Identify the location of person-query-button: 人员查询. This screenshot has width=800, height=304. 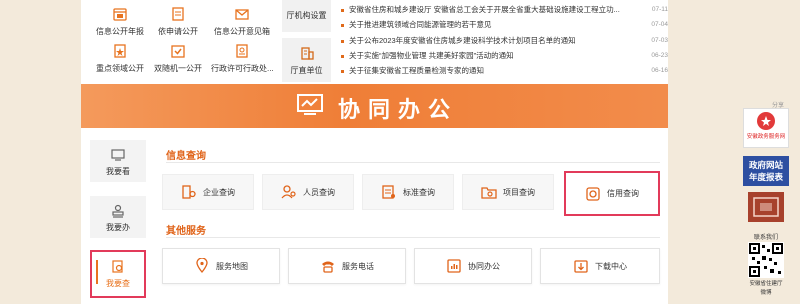
(308, 192).